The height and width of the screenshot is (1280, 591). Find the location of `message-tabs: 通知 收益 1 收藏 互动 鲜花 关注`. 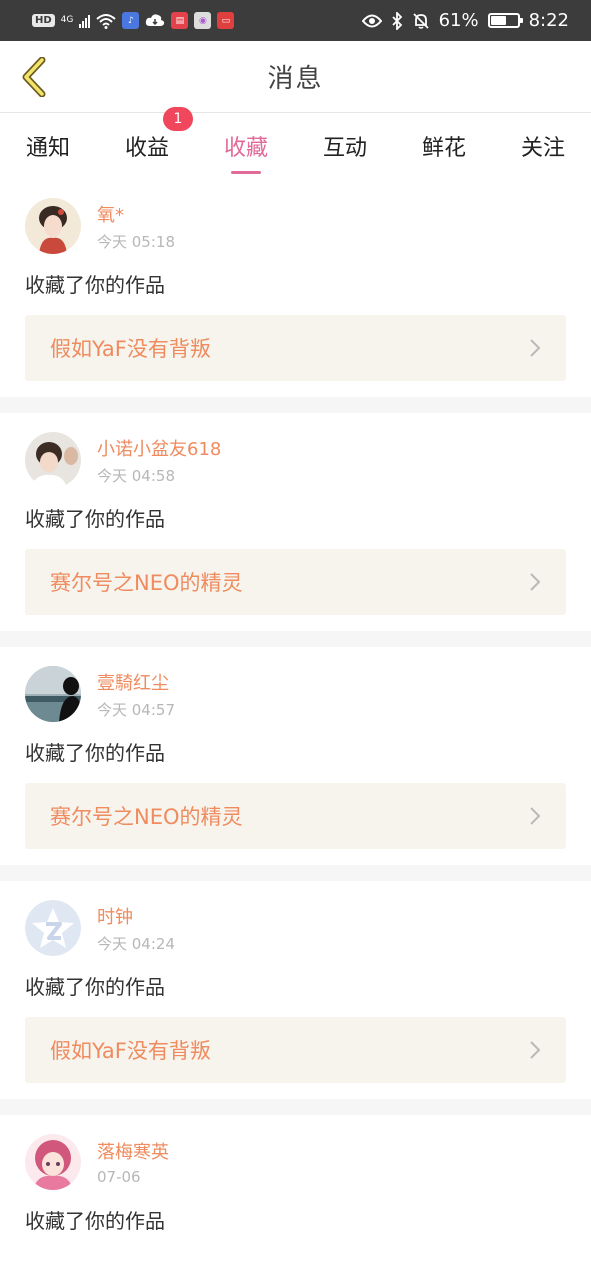

message-tabs: 通知 收益 1 收藏 互动 鲜花 关注 is located at coordinates (295, 143).